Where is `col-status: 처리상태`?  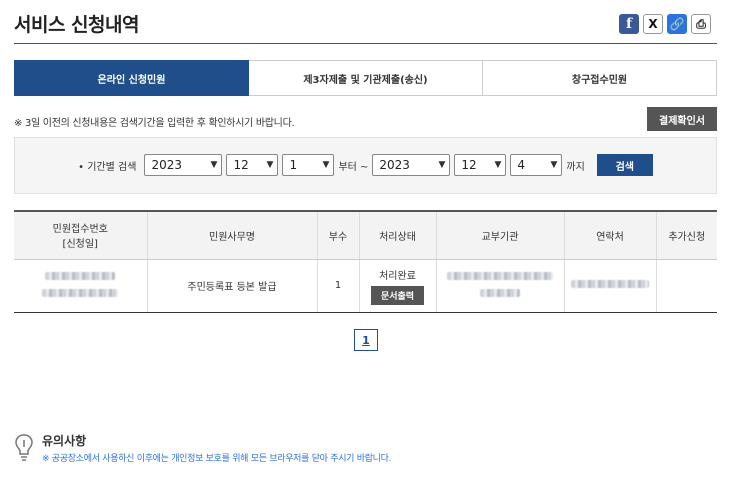
col-status: 처리상태 is located at coordinates (397, 235).